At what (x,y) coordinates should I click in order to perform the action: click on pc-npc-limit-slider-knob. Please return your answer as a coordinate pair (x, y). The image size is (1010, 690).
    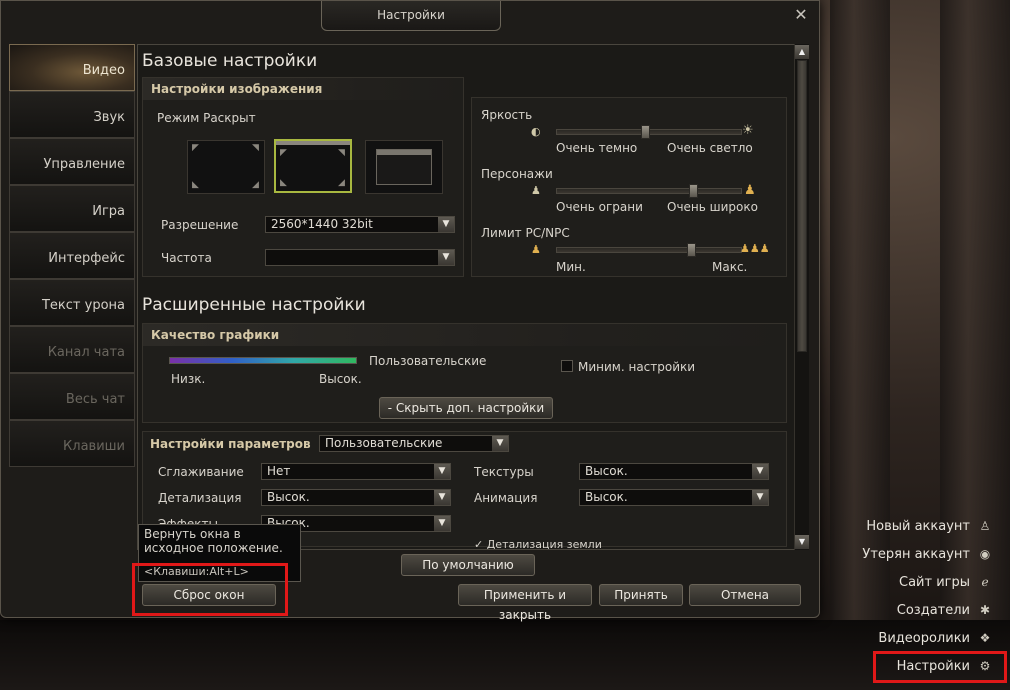
    Looking at the image, I should click on (691, 250).